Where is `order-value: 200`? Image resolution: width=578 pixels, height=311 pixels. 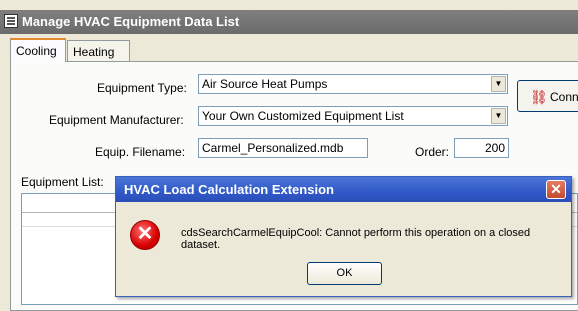
order-value: 200 is located at coordinates (494, 148).